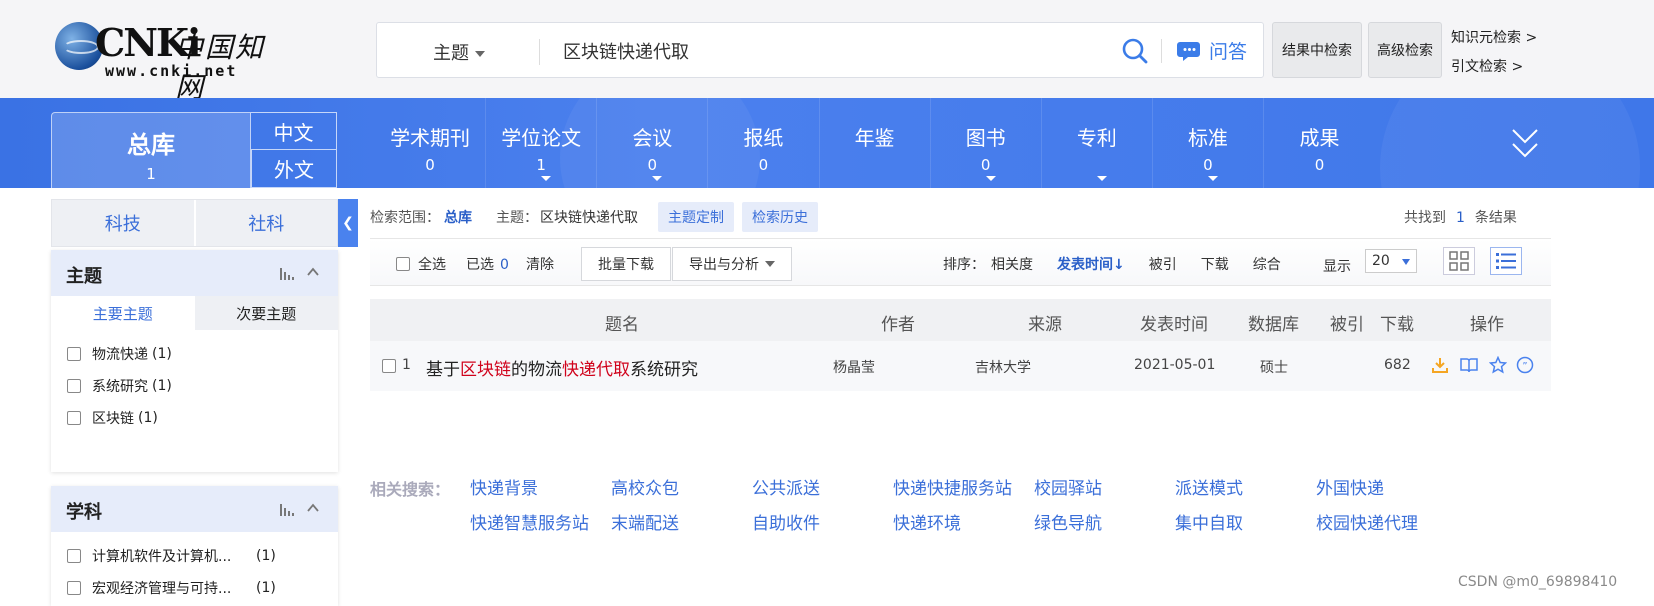 The image size is (1654, 606). What do you see at coordinates (1209, 486) in the screenshot?
I see `related-search-link: 派送模式` at bounding box center [1209, 486].